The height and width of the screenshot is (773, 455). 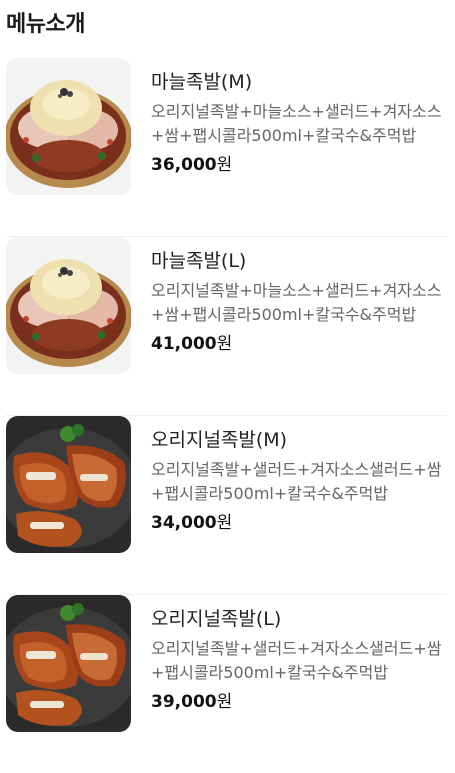 What do you see at coordinates (216, 619) in the screenshot?
I see `menu-item-name: 오리지널족발(L)` at bounding box center [216, 619].